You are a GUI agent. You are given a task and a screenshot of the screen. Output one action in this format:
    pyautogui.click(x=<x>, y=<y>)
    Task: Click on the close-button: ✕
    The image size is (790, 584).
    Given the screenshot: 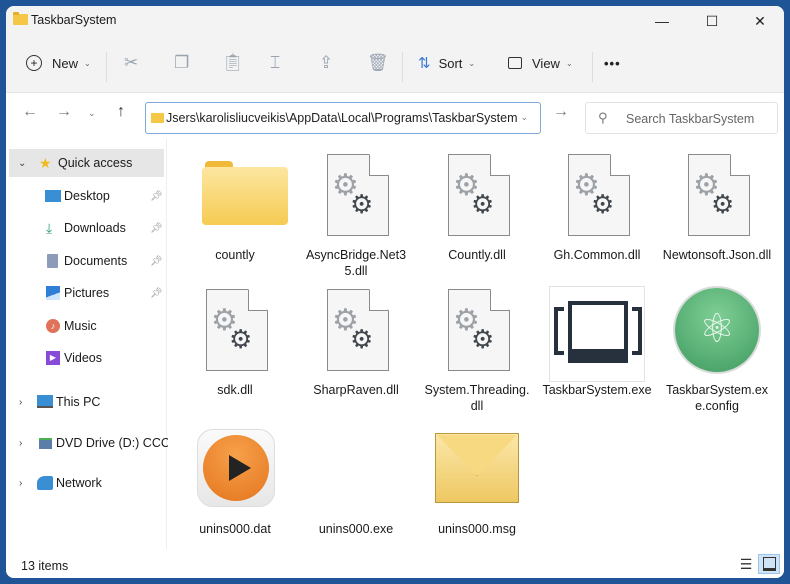 What is the action you would take?
    pyautogui.click(x=760, y=21)
    